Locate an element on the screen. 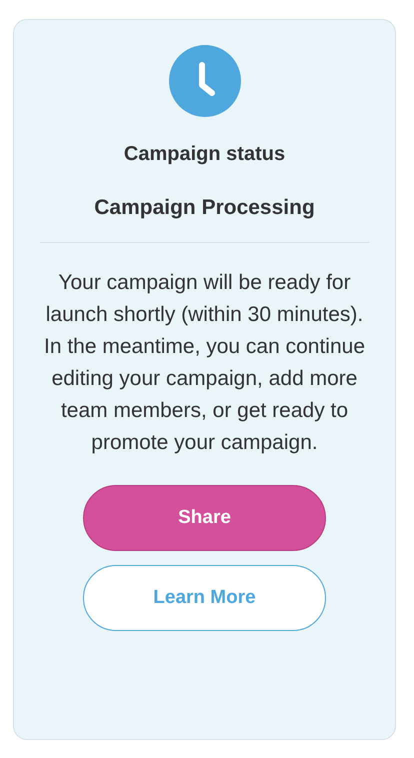 This screenshot has height=758, width=414. card-heading: Campaign status is located at coordinates (205, 154).